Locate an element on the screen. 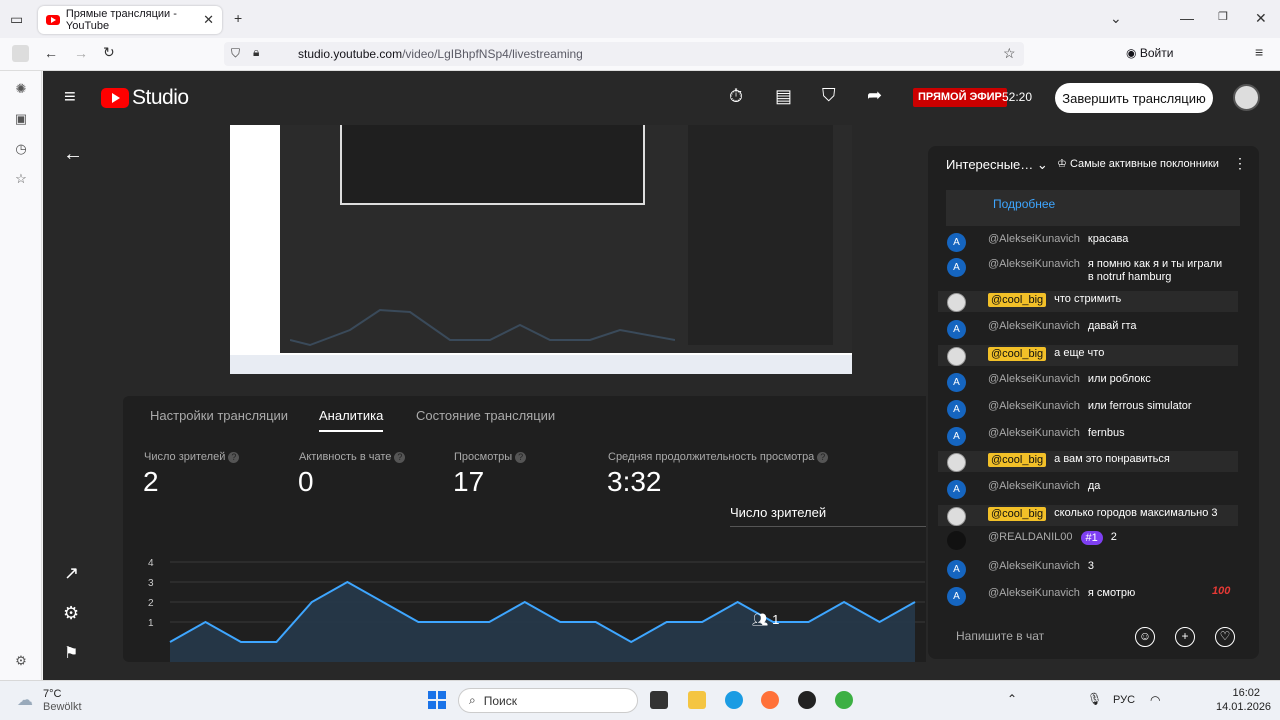 The image size is (1280, 720). back-arrow-icon: ← is located at coordinates (73, 154).